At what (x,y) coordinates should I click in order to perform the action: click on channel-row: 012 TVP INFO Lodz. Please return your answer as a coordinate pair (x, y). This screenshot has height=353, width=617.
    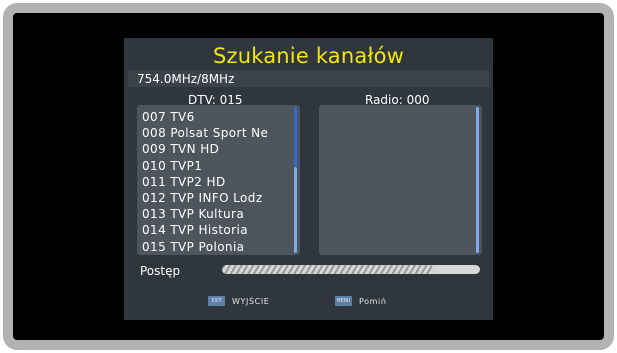
    Looking at the image, I should click on (218, 198).